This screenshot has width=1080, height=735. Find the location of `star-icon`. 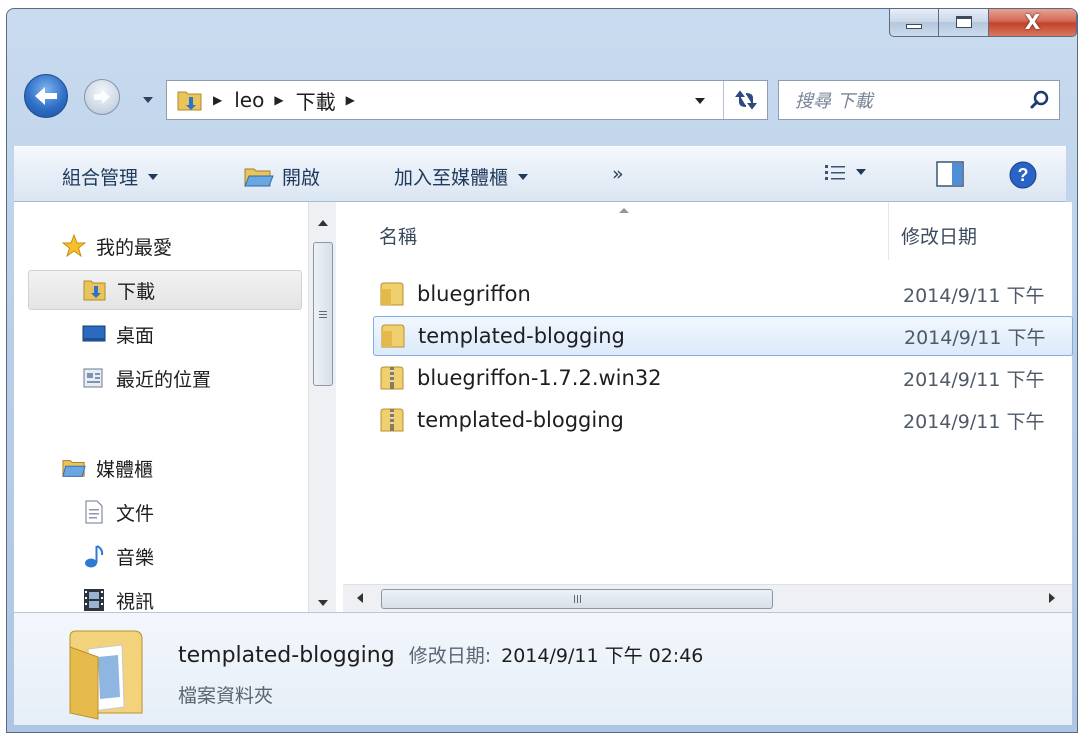

star-icon is located at coordinates (74, 246).